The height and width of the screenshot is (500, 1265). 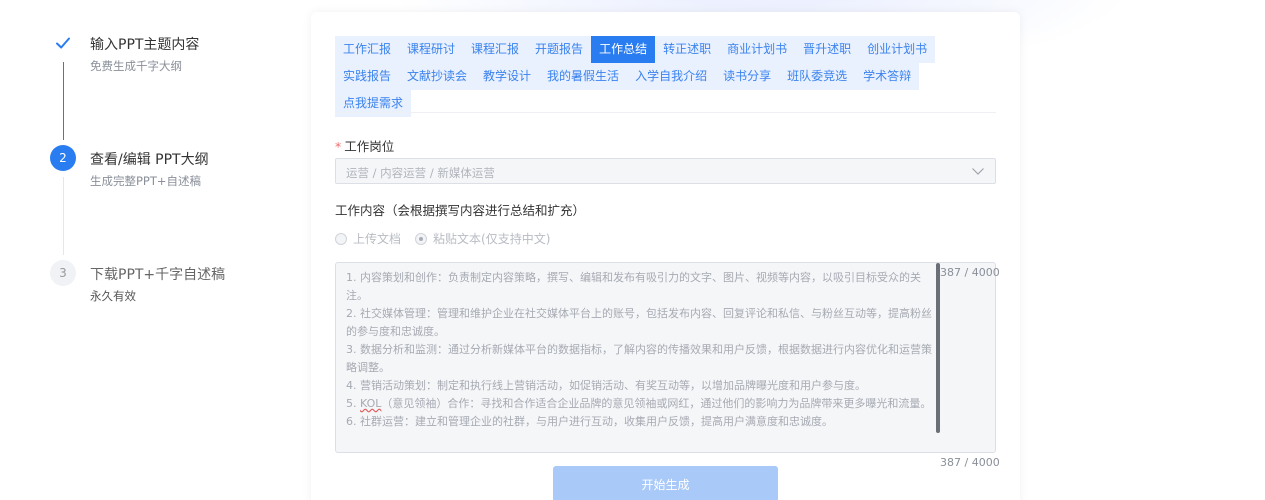 I want to click on check-icon, so click(x=63, y=43).